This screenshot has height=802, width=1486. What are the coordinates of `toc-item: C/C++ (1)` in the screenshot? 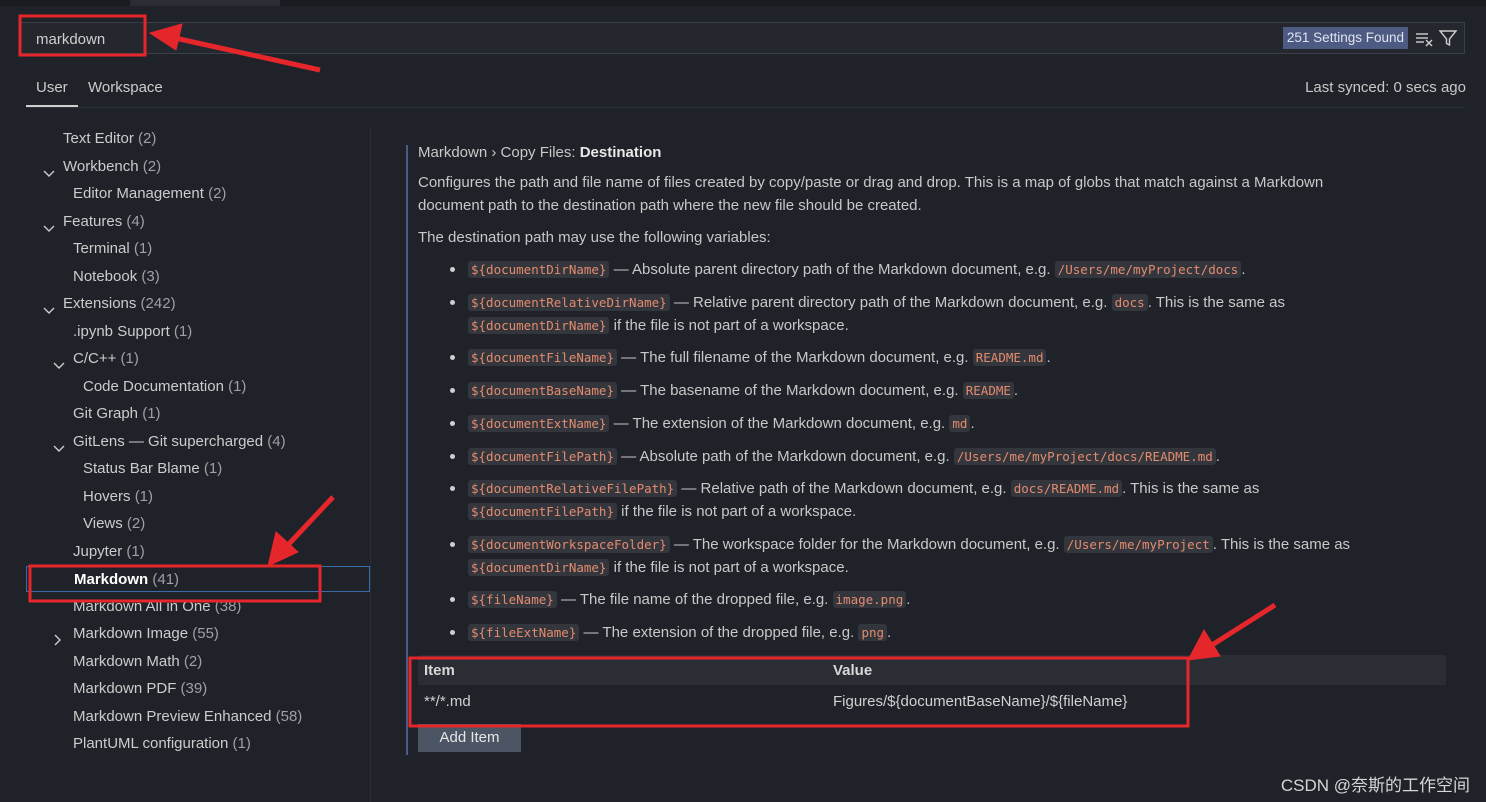 It's located at (198, 359).